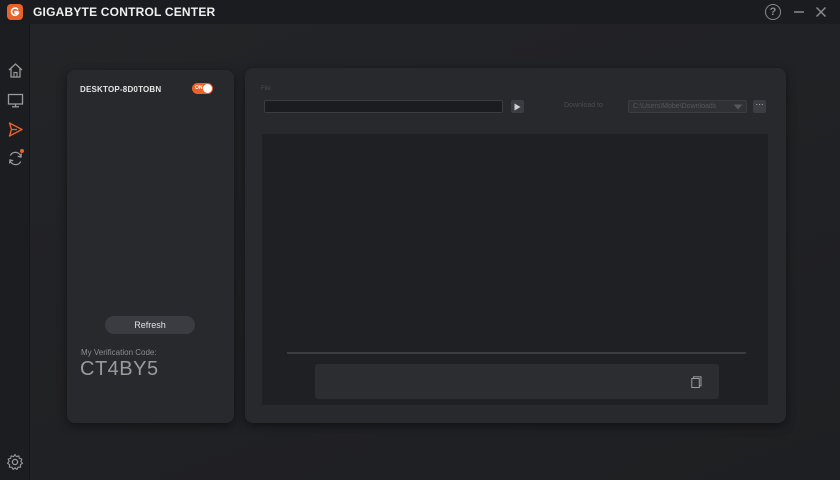 This screenshot has width=840, height=480. I want to click on share-icon, so click(15, 129).